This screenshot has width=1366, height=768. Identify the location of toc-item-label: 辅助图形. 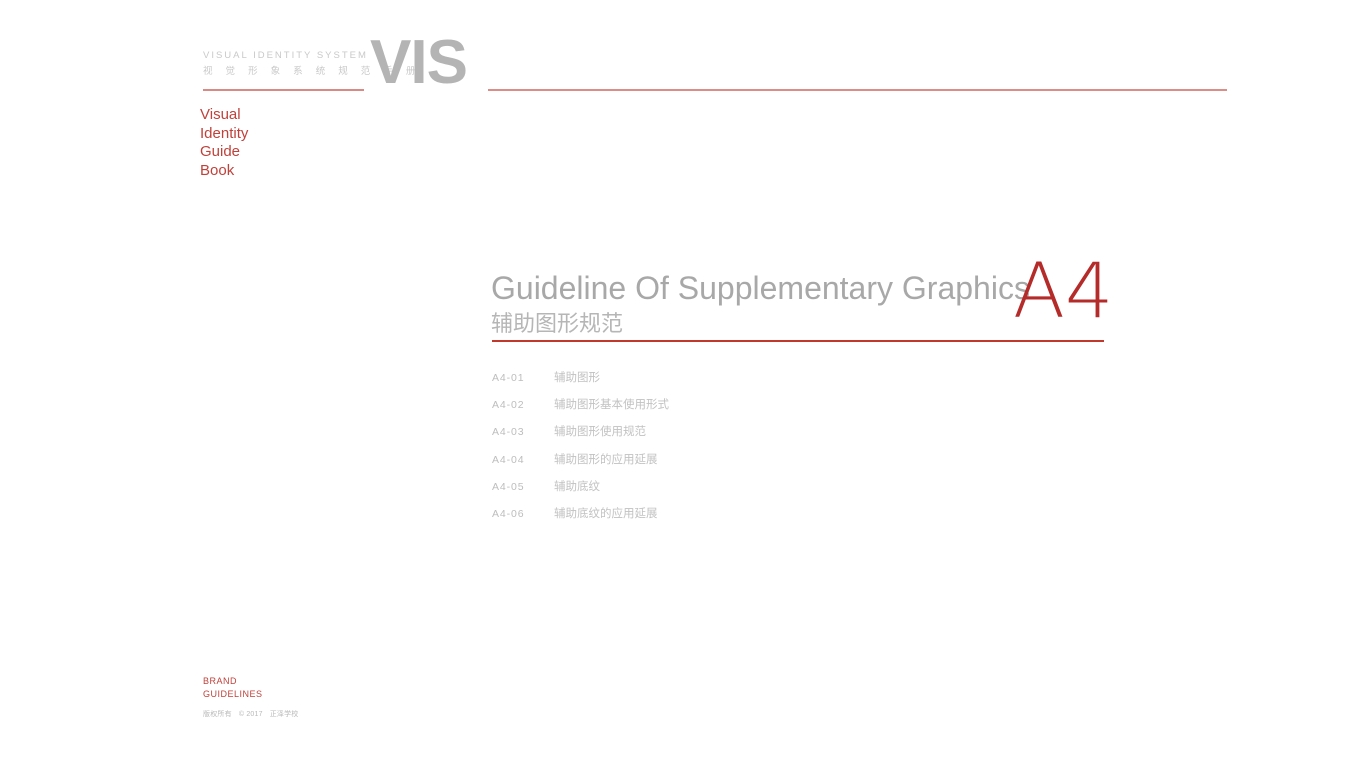
(577, 378).